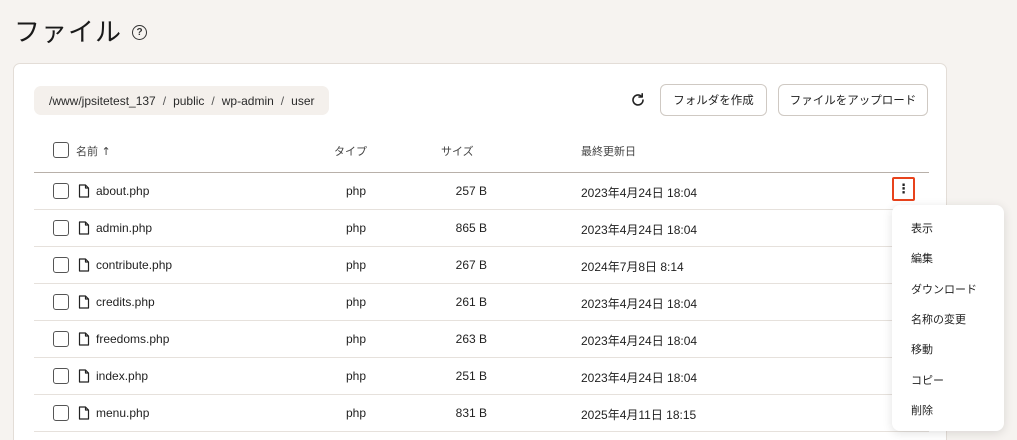 The width and height of the screenshot is (1017, 440). What do you see at coordinates (713, 100) in the screenshot?
I see `create-folder-button: フォルダを作成` at bounding box center [713, 100].